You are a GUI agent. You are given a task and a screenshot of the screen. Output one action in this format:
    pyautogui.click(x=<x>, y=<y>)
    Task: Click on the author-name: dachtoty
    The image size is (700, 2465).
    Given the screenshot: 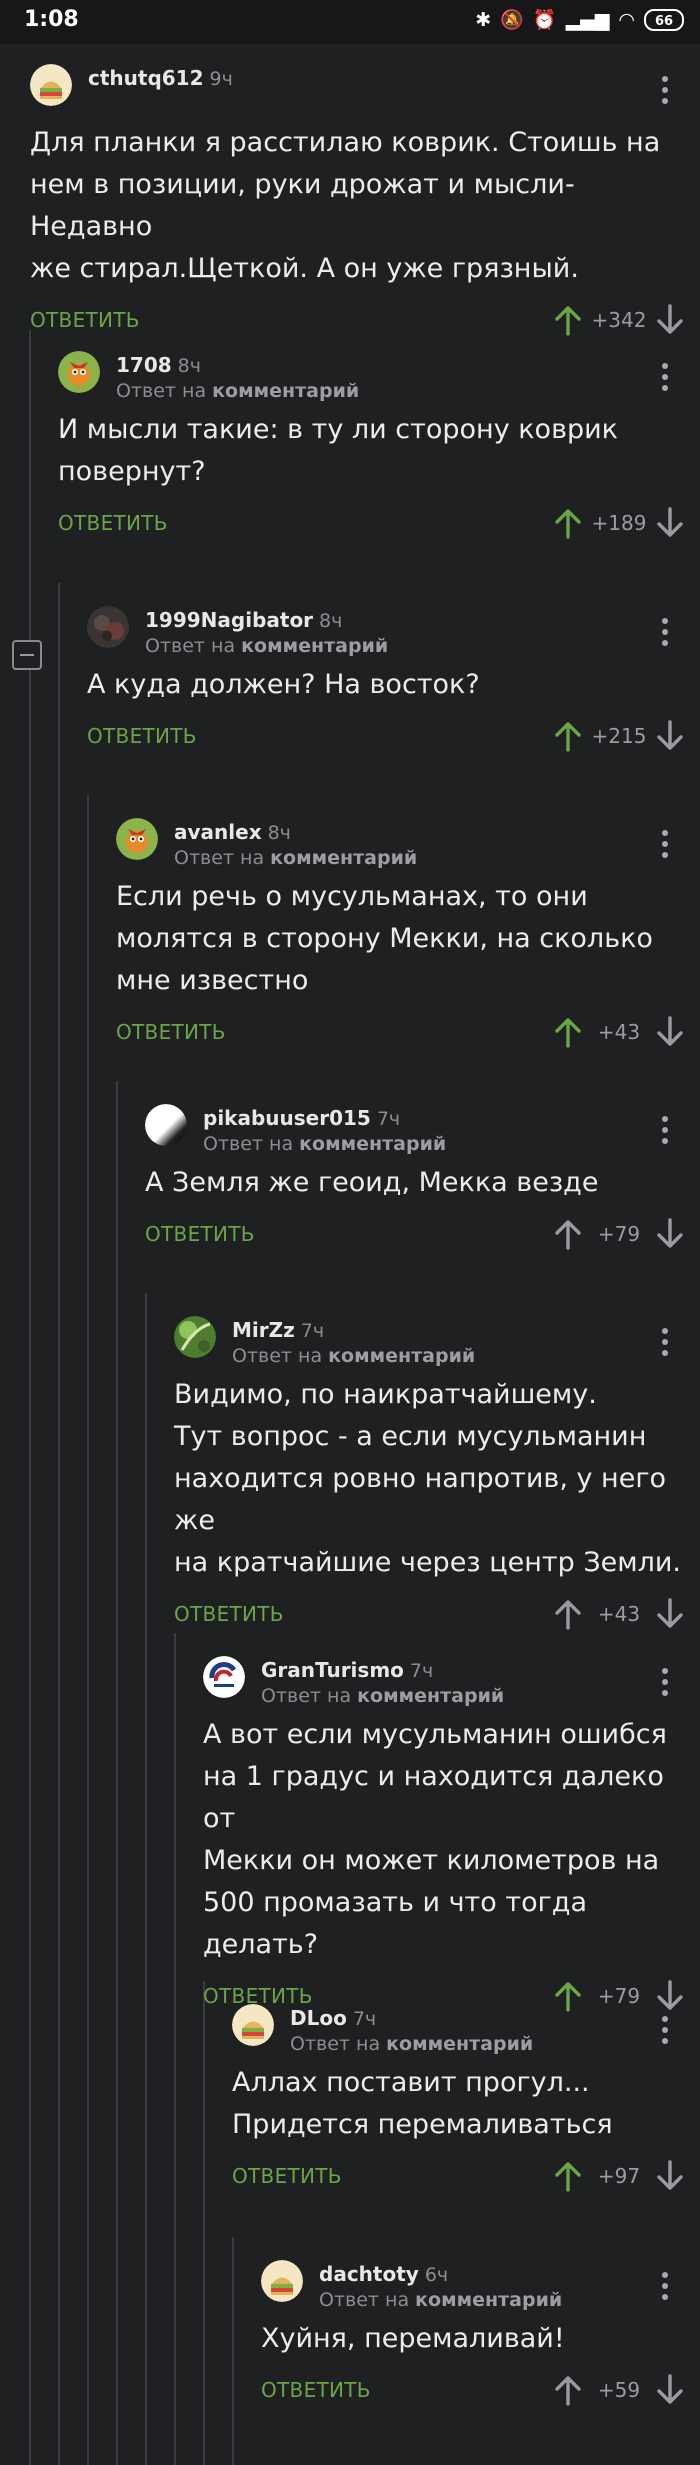 What is the action you would take?
    pyautogui.click(x=369, y=2274)
    